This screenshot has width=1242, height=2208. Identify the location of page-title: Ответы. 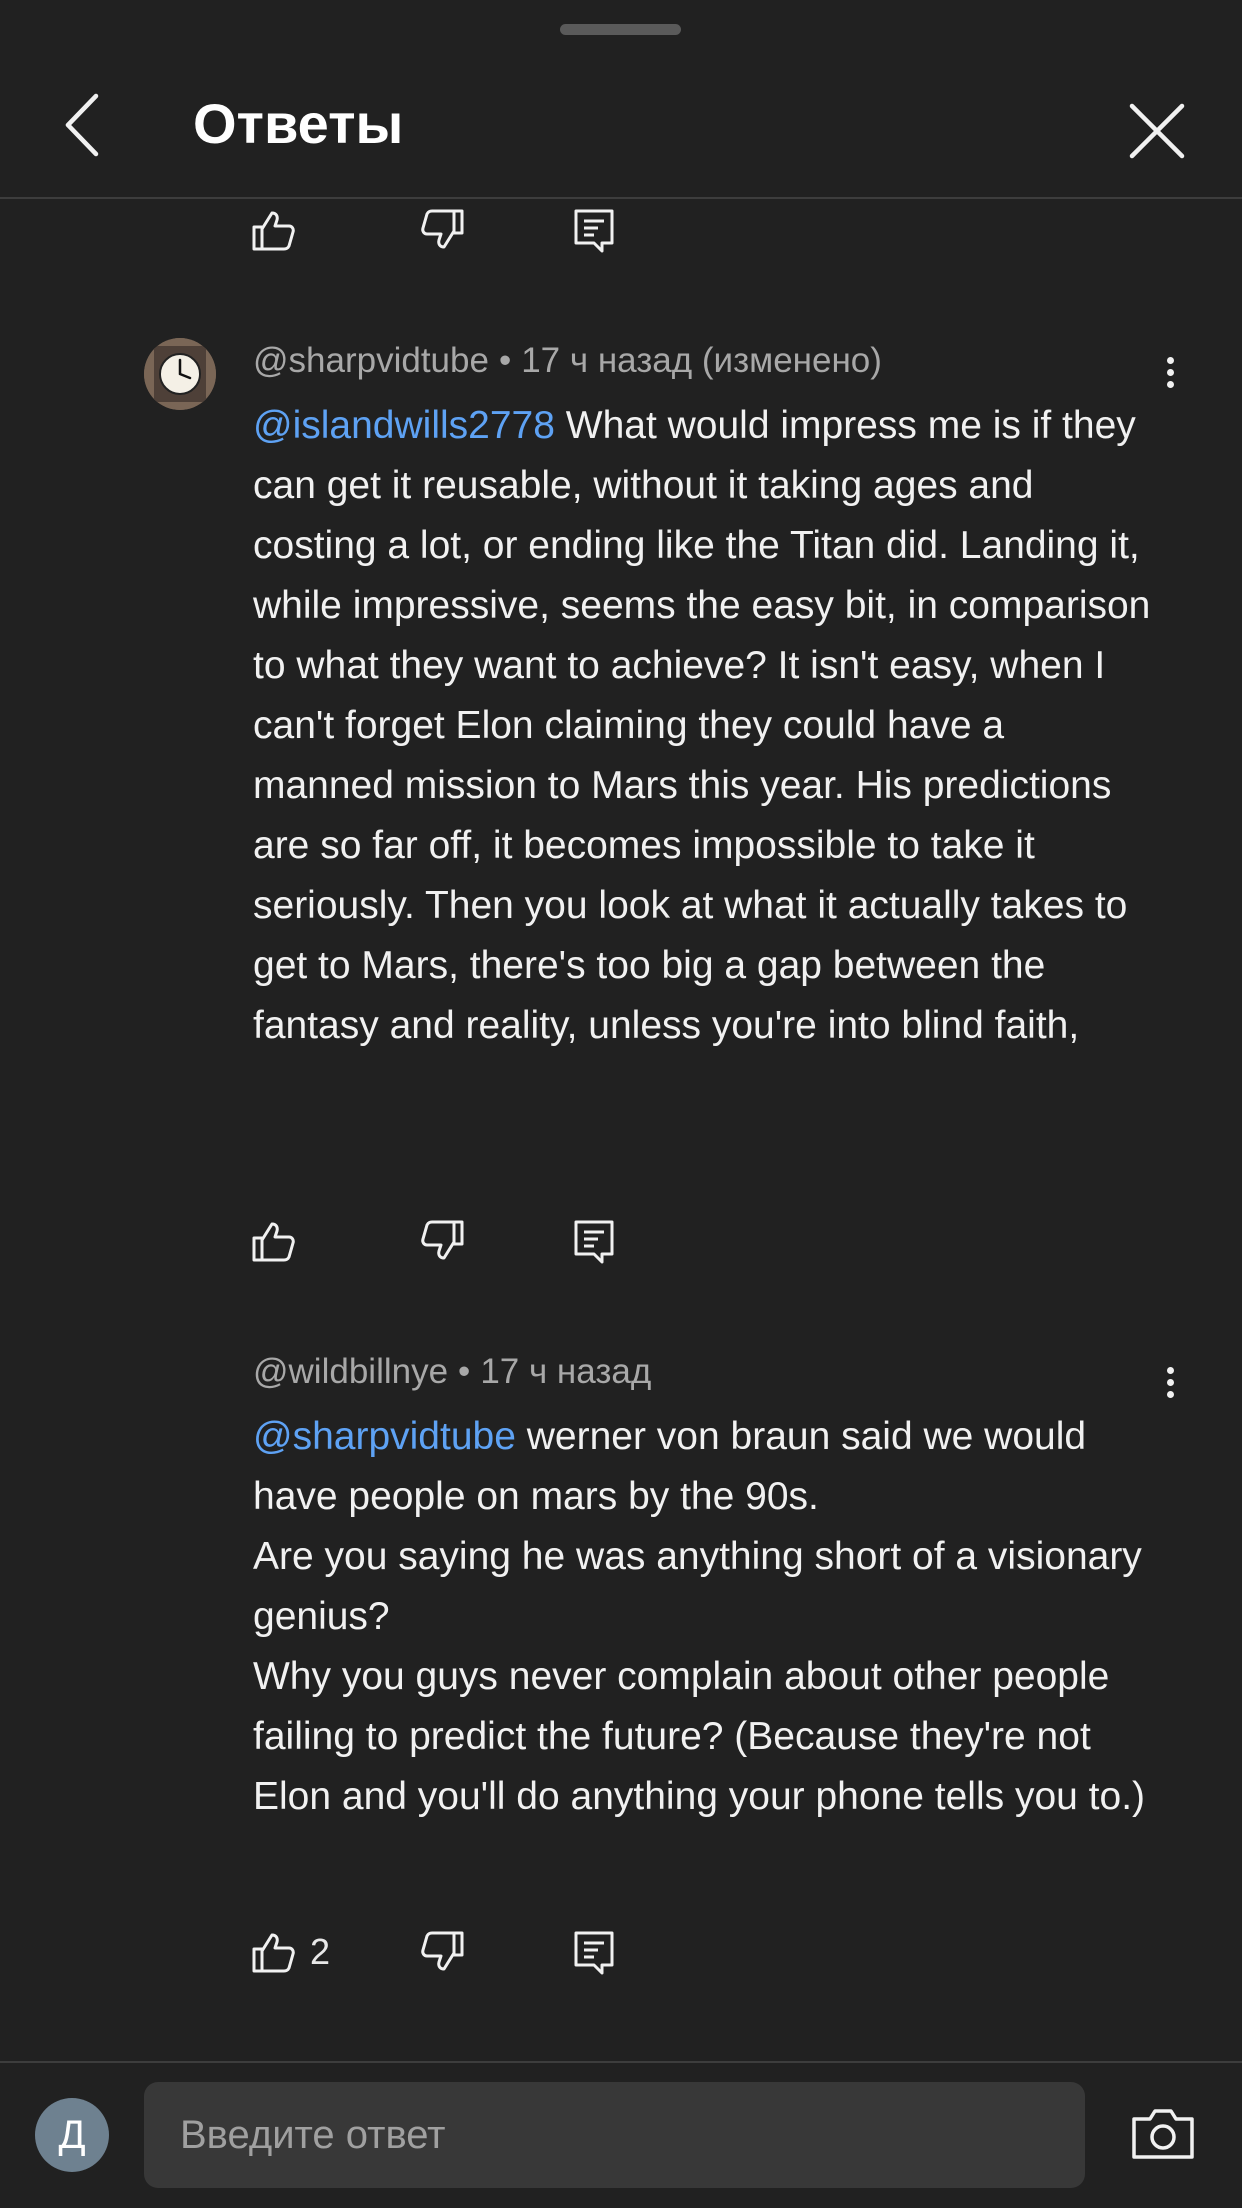
(298, 123).